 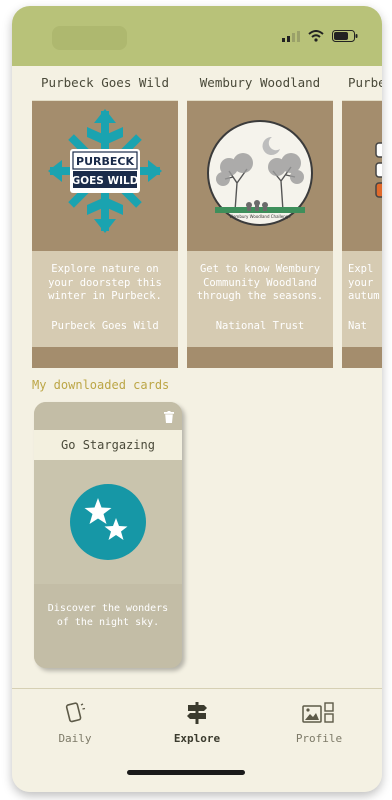 What do you see at coordinates (260, 325) in the screenshot?
I see `card-organisation: National Trust` at bounding box center [260, 325].